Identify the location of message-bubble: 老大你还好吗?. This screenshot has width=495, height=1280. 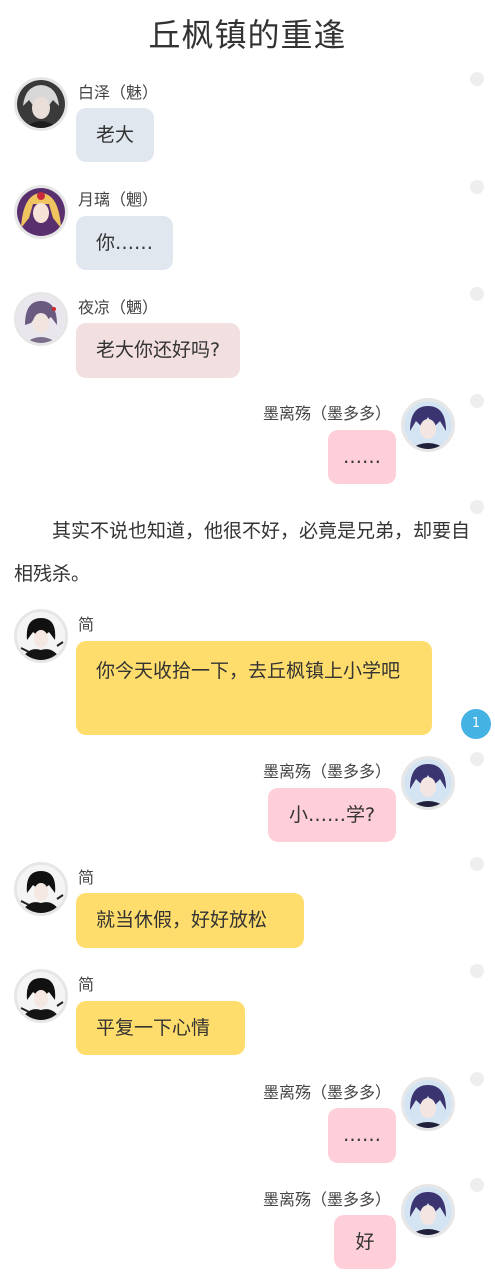
(158, 350).